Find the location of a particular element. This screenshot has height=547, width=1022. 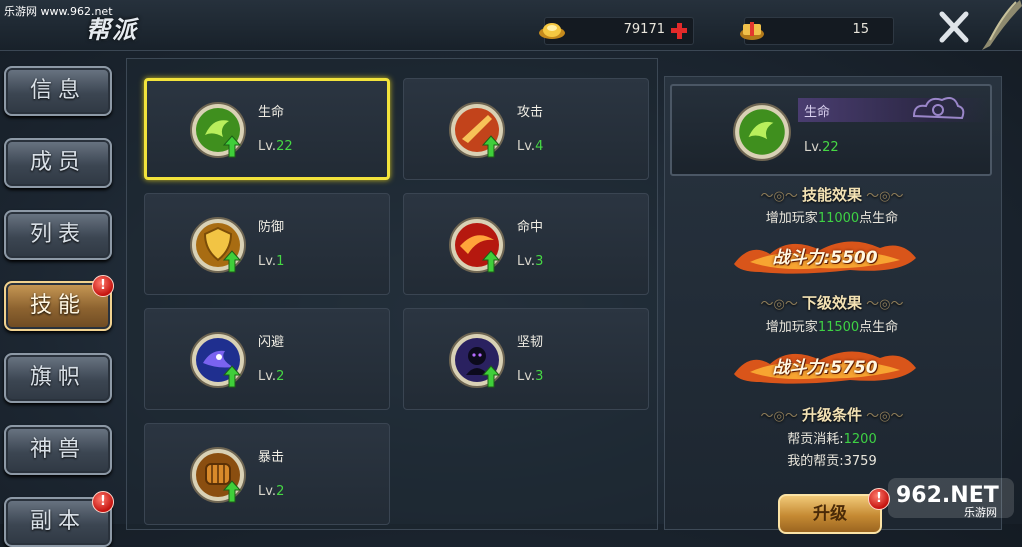

site-logo-icon: 962.NET 乐游网 is located at coordinates (951, 498).